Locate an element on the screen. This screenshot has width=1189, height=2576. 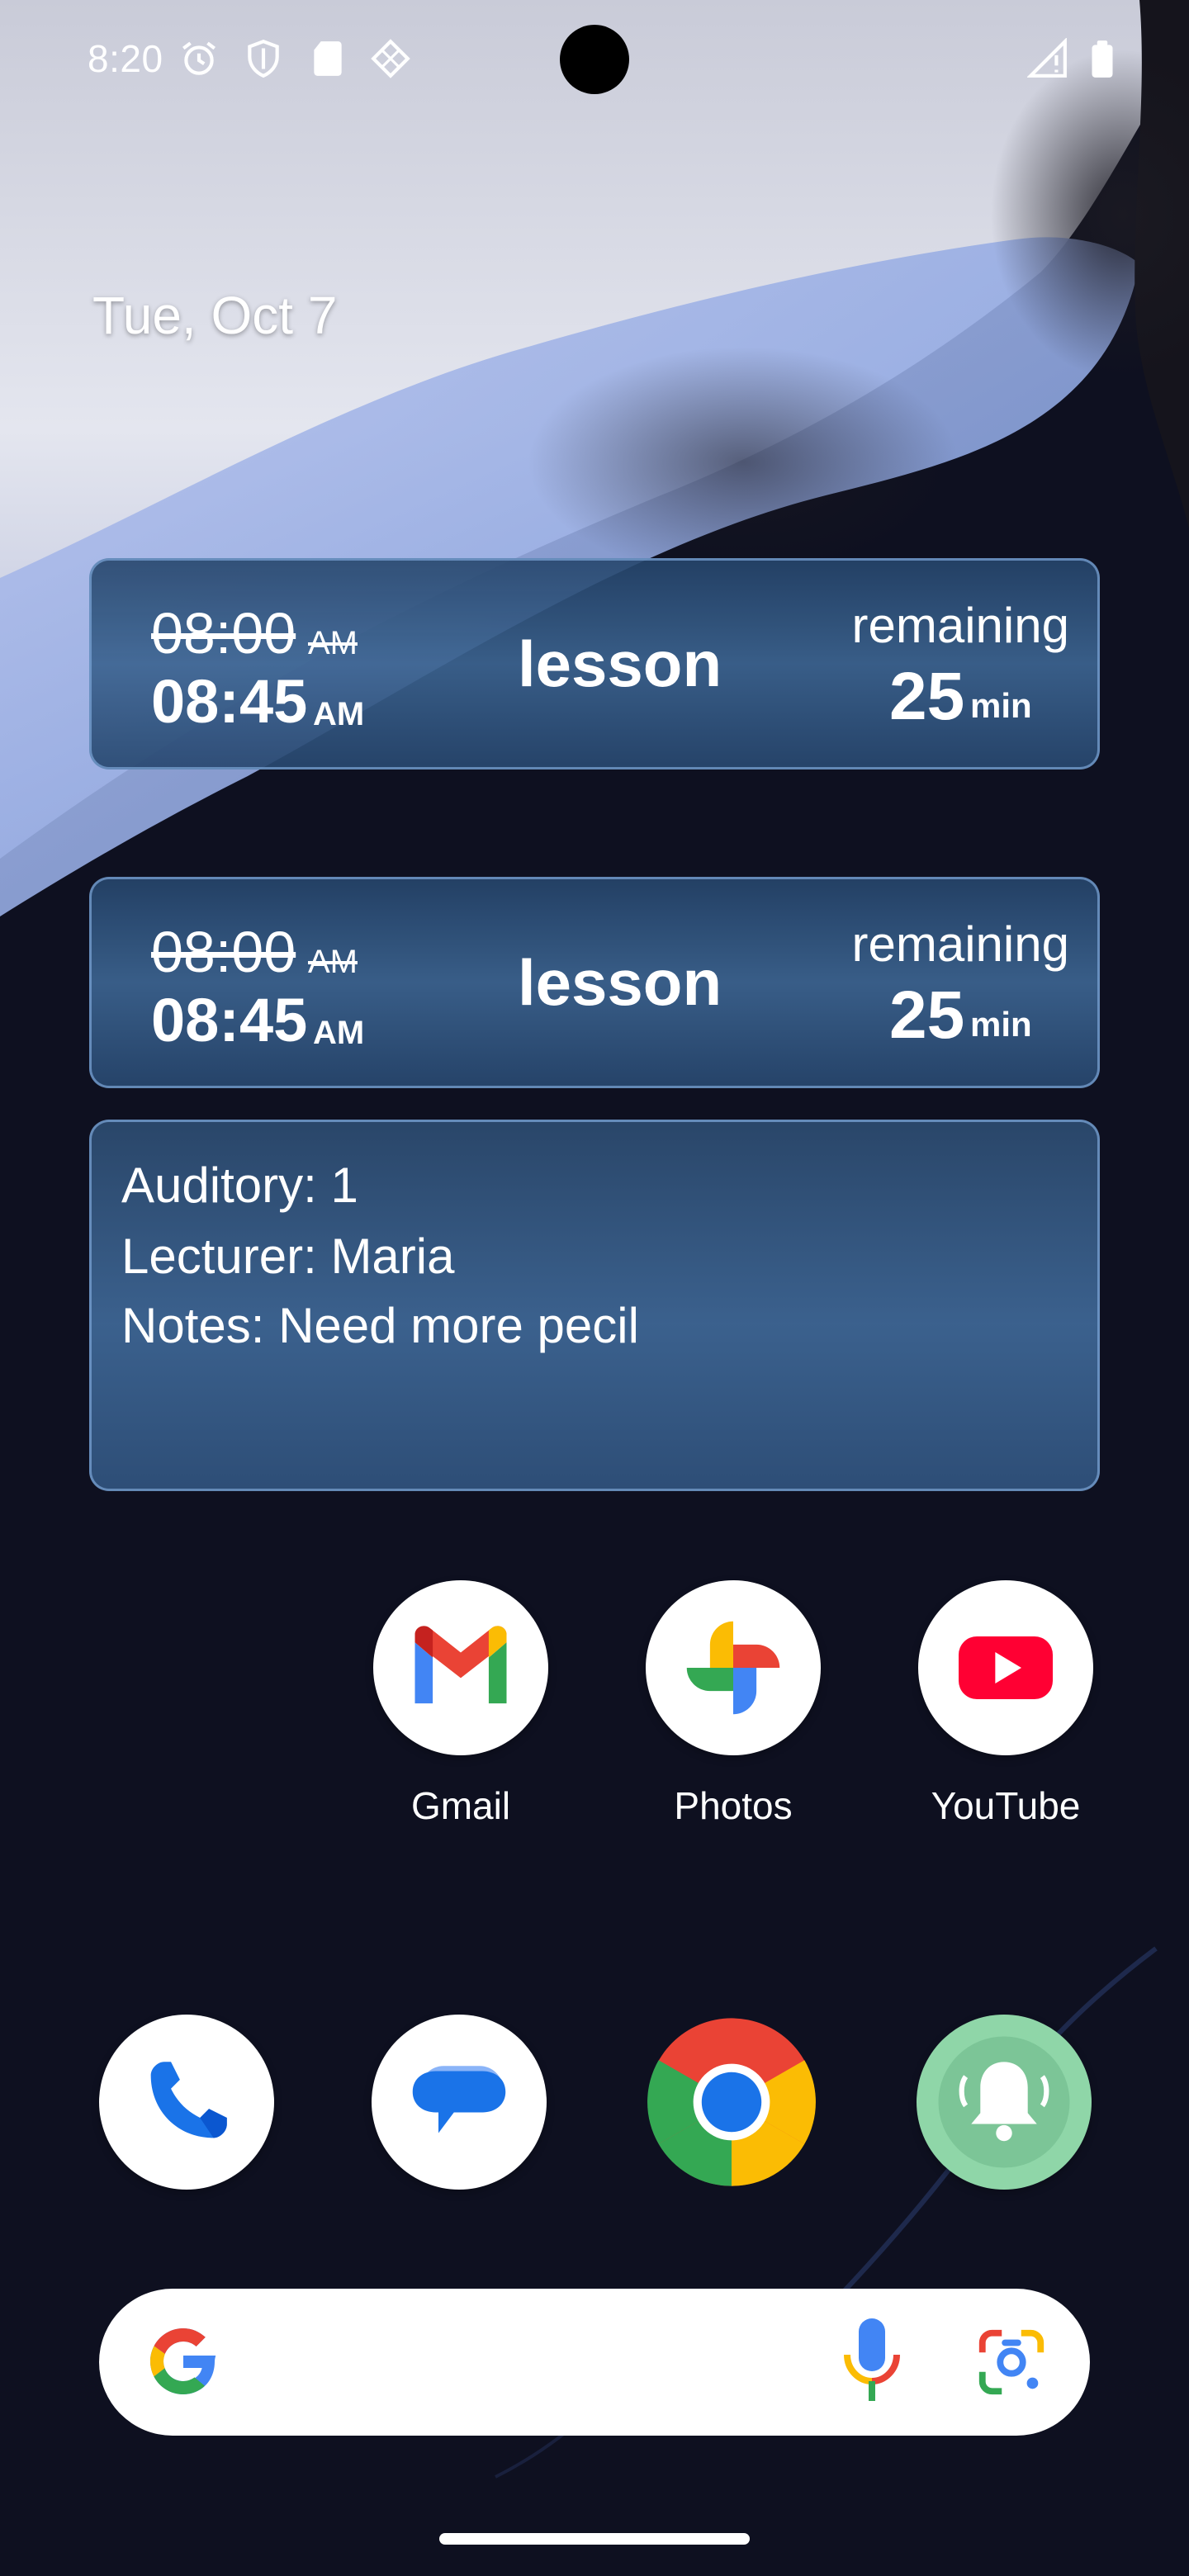
date-widget: Tue, Oct 7 is located at coordinates (214, 315).